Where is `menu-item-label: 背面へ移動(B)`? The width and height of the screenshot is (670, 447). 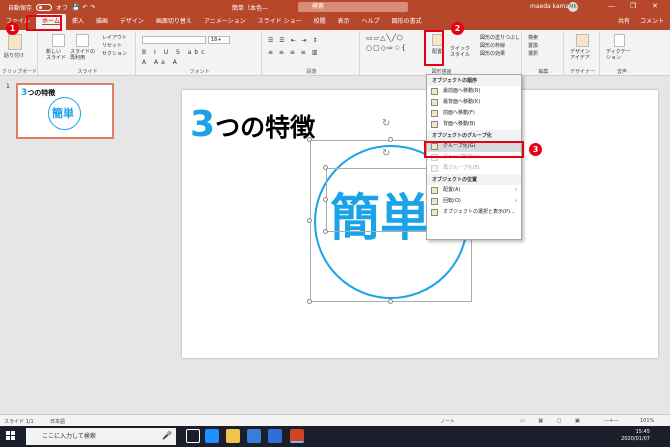
menu-item-label: 背面へ移動(B) is located at coordinates (459, 124).